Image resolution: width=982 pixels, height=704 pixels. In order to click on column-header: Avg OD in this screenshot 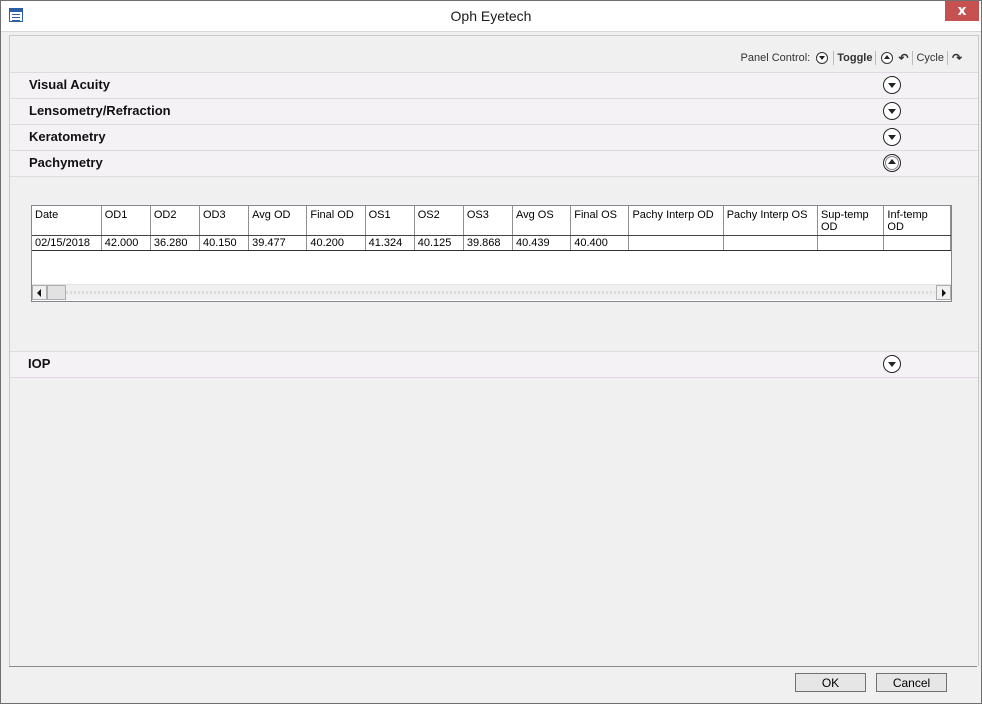, I will do `click(278, 221)`.